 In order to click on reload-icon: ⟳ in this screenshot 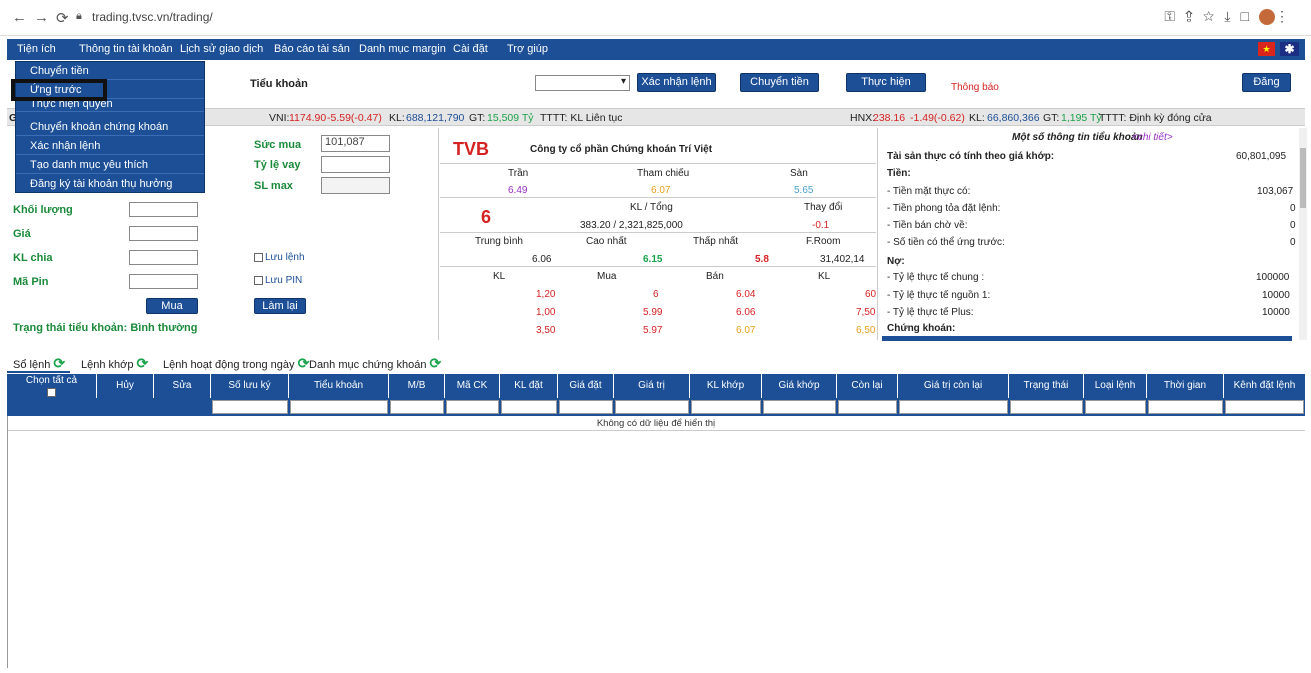, I will do `click(62, 18)`.